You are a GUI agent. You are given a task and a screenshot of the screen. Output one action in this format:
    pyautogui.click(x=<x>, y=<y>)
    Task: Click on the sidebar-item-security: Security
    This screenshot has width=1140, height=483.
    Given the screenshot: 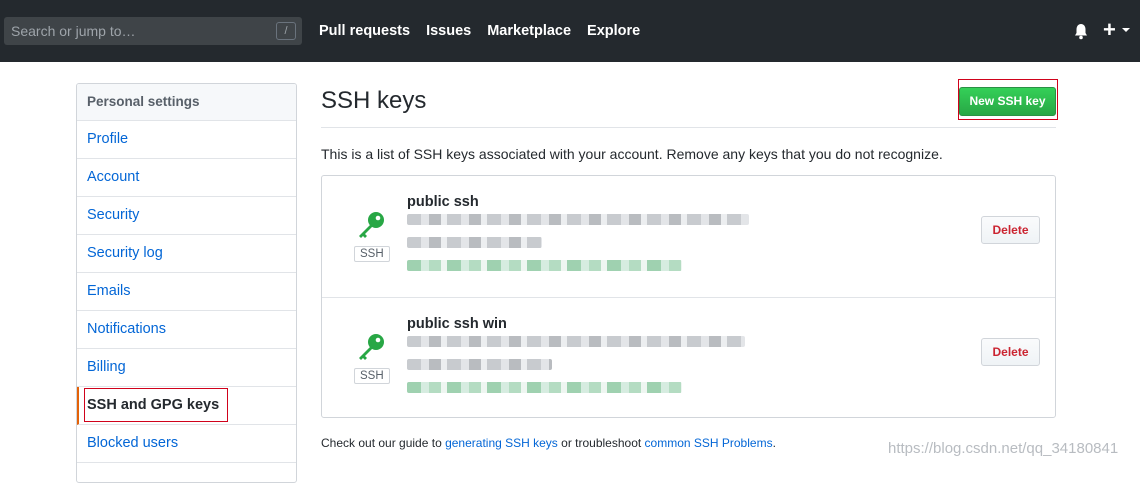 What is the action you would take?
    pyautogui.click(x=186, y=216)
    